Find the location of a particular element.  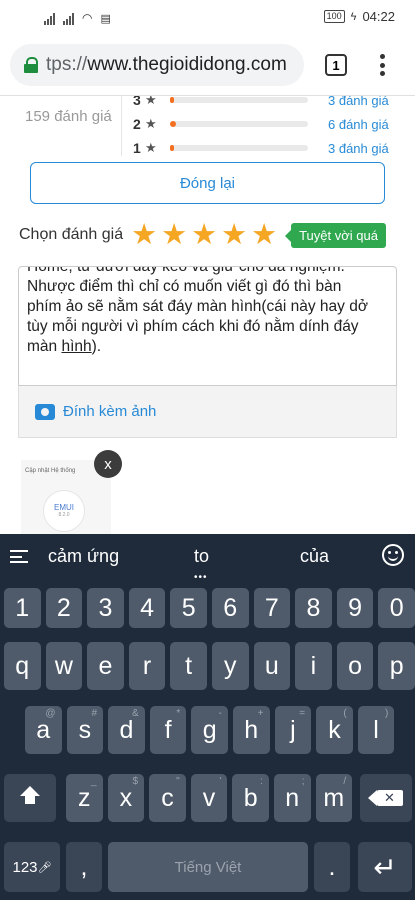

url-text: tps://www.thegioididong.com is located at coordinates (166, 64).